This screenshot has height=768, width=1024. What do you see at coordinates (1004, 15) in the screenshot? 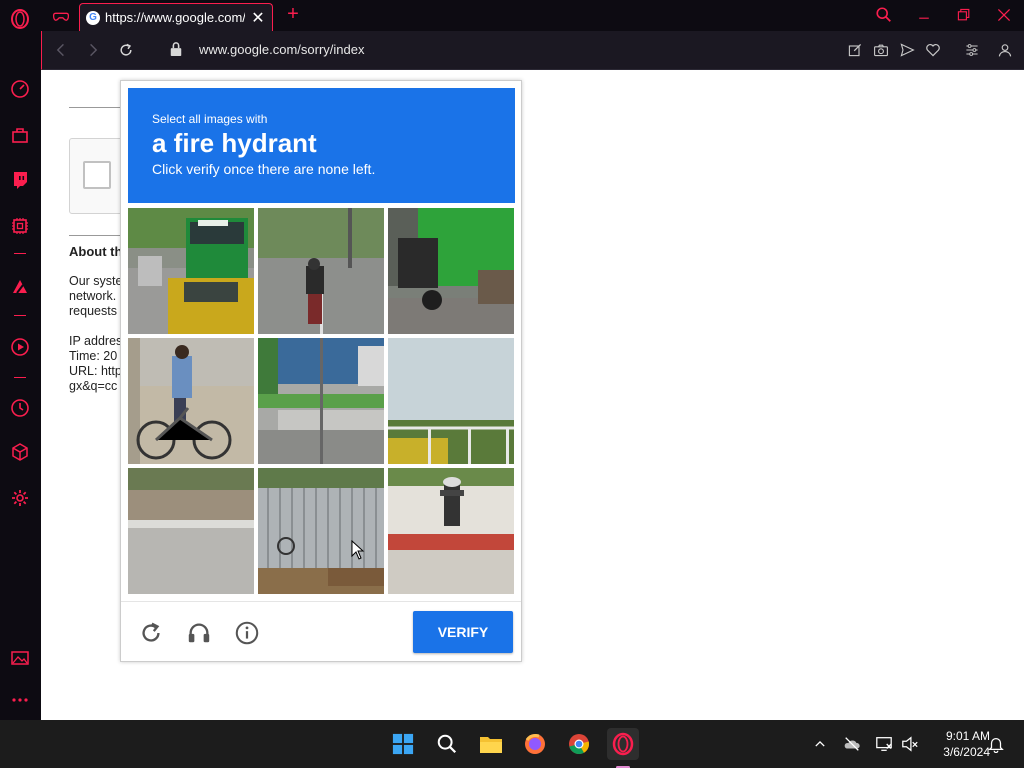
I see `close-window-button` at bounding box center [1004, 15].